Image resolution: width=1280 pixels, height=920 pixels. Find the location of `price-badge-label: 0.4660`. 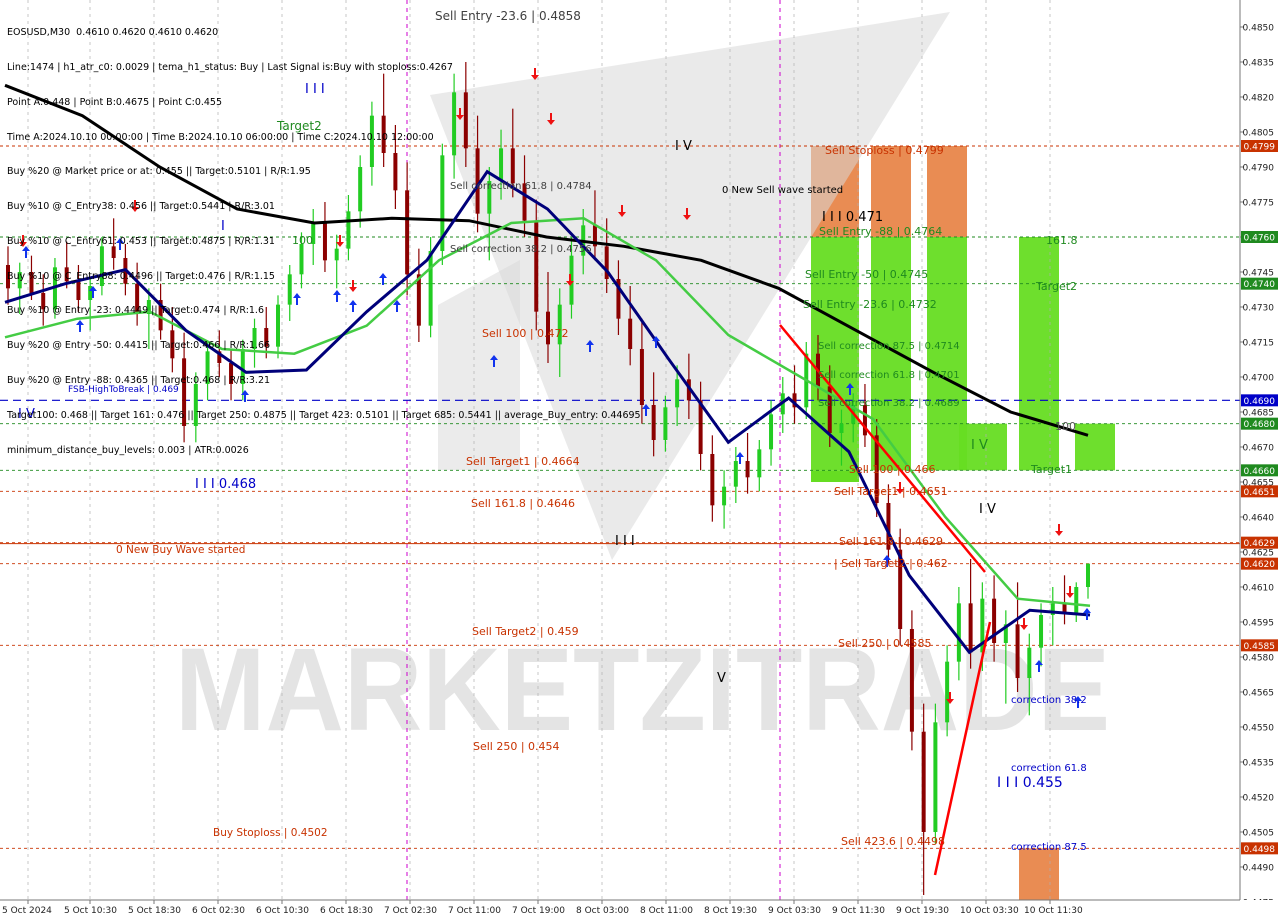

price-badge-label: 0.4660 is located at coordinates (1260, 472).